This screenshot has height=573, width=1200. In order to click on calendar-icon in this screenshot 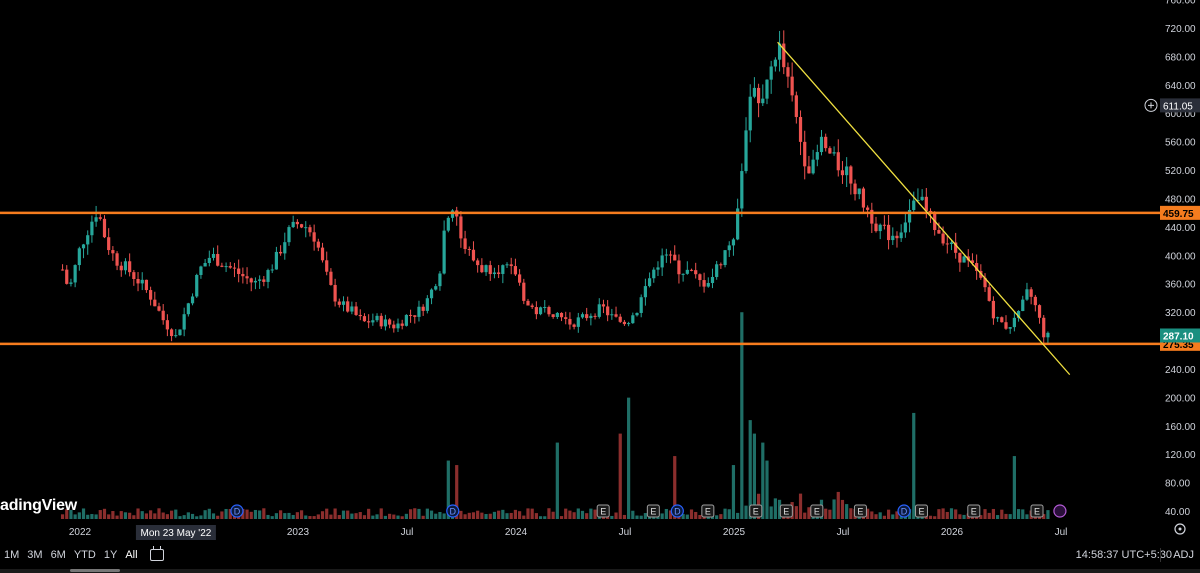, I will do `click(156, 553)`.